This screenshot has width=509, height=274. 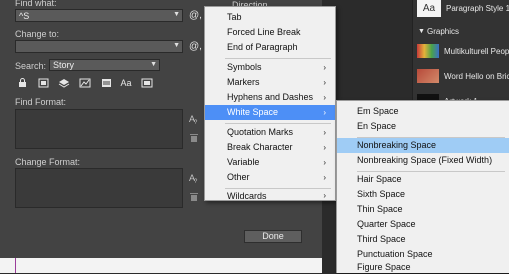 I want to click on change-format-box, so click(x=99, y=188).